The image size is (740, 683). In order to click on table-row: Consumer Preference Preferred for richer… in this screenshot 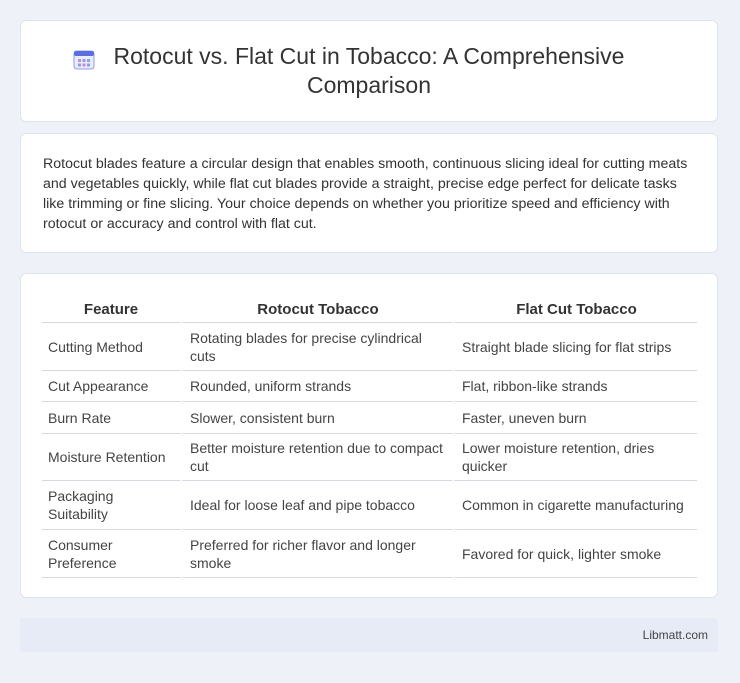, I will do `click(369, 554)`.